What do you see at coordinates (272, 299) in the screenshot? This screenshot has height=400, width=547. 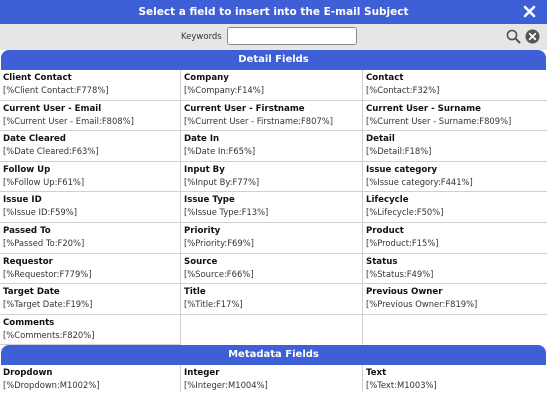 I see `field-item: Title [%Title:F17%]` at bounding box center [272, 299].